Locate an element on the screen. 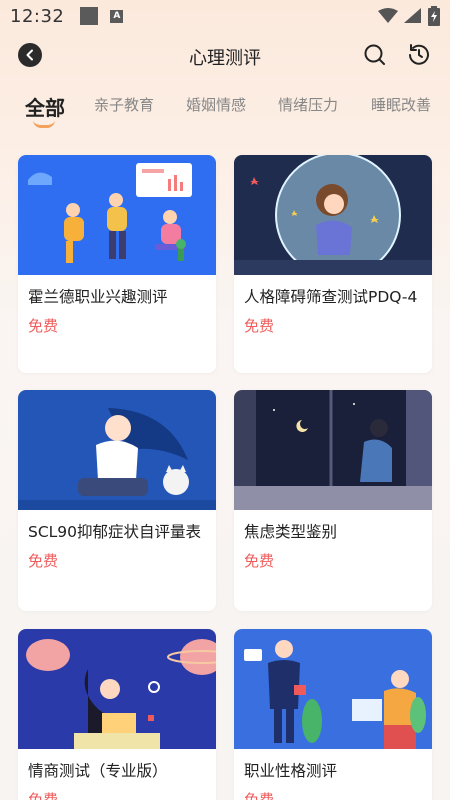 The height and width of the screenshot is (800, 450). card-title: 职业性格测评 is located at coordinates (291, 771).